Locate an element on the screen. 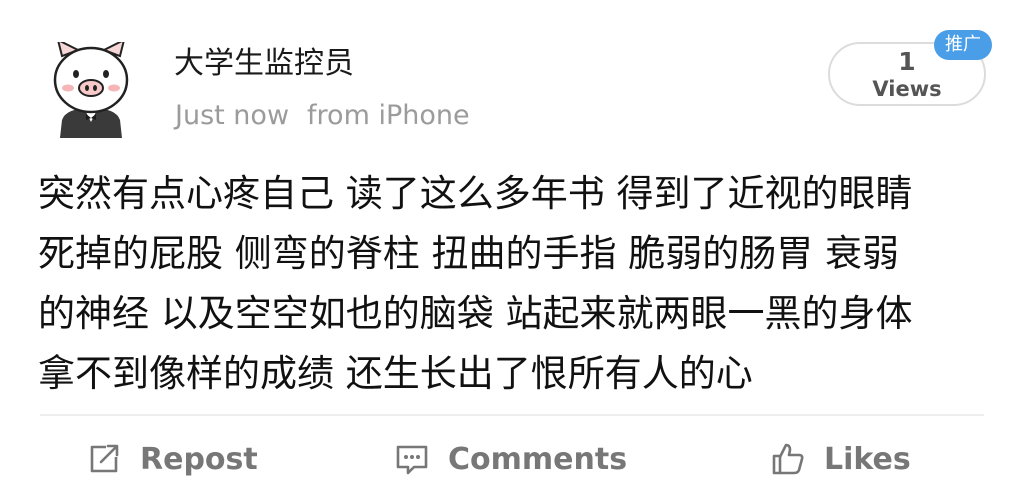  repost-icon is located at coordinates (104, 459).